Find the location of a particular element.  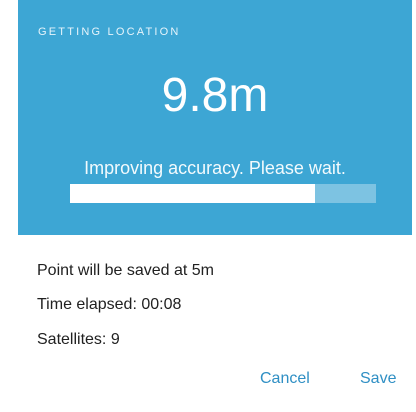

time-elapsed-text: Time elapsed: 00:08 is located at coordinates (109, 304).